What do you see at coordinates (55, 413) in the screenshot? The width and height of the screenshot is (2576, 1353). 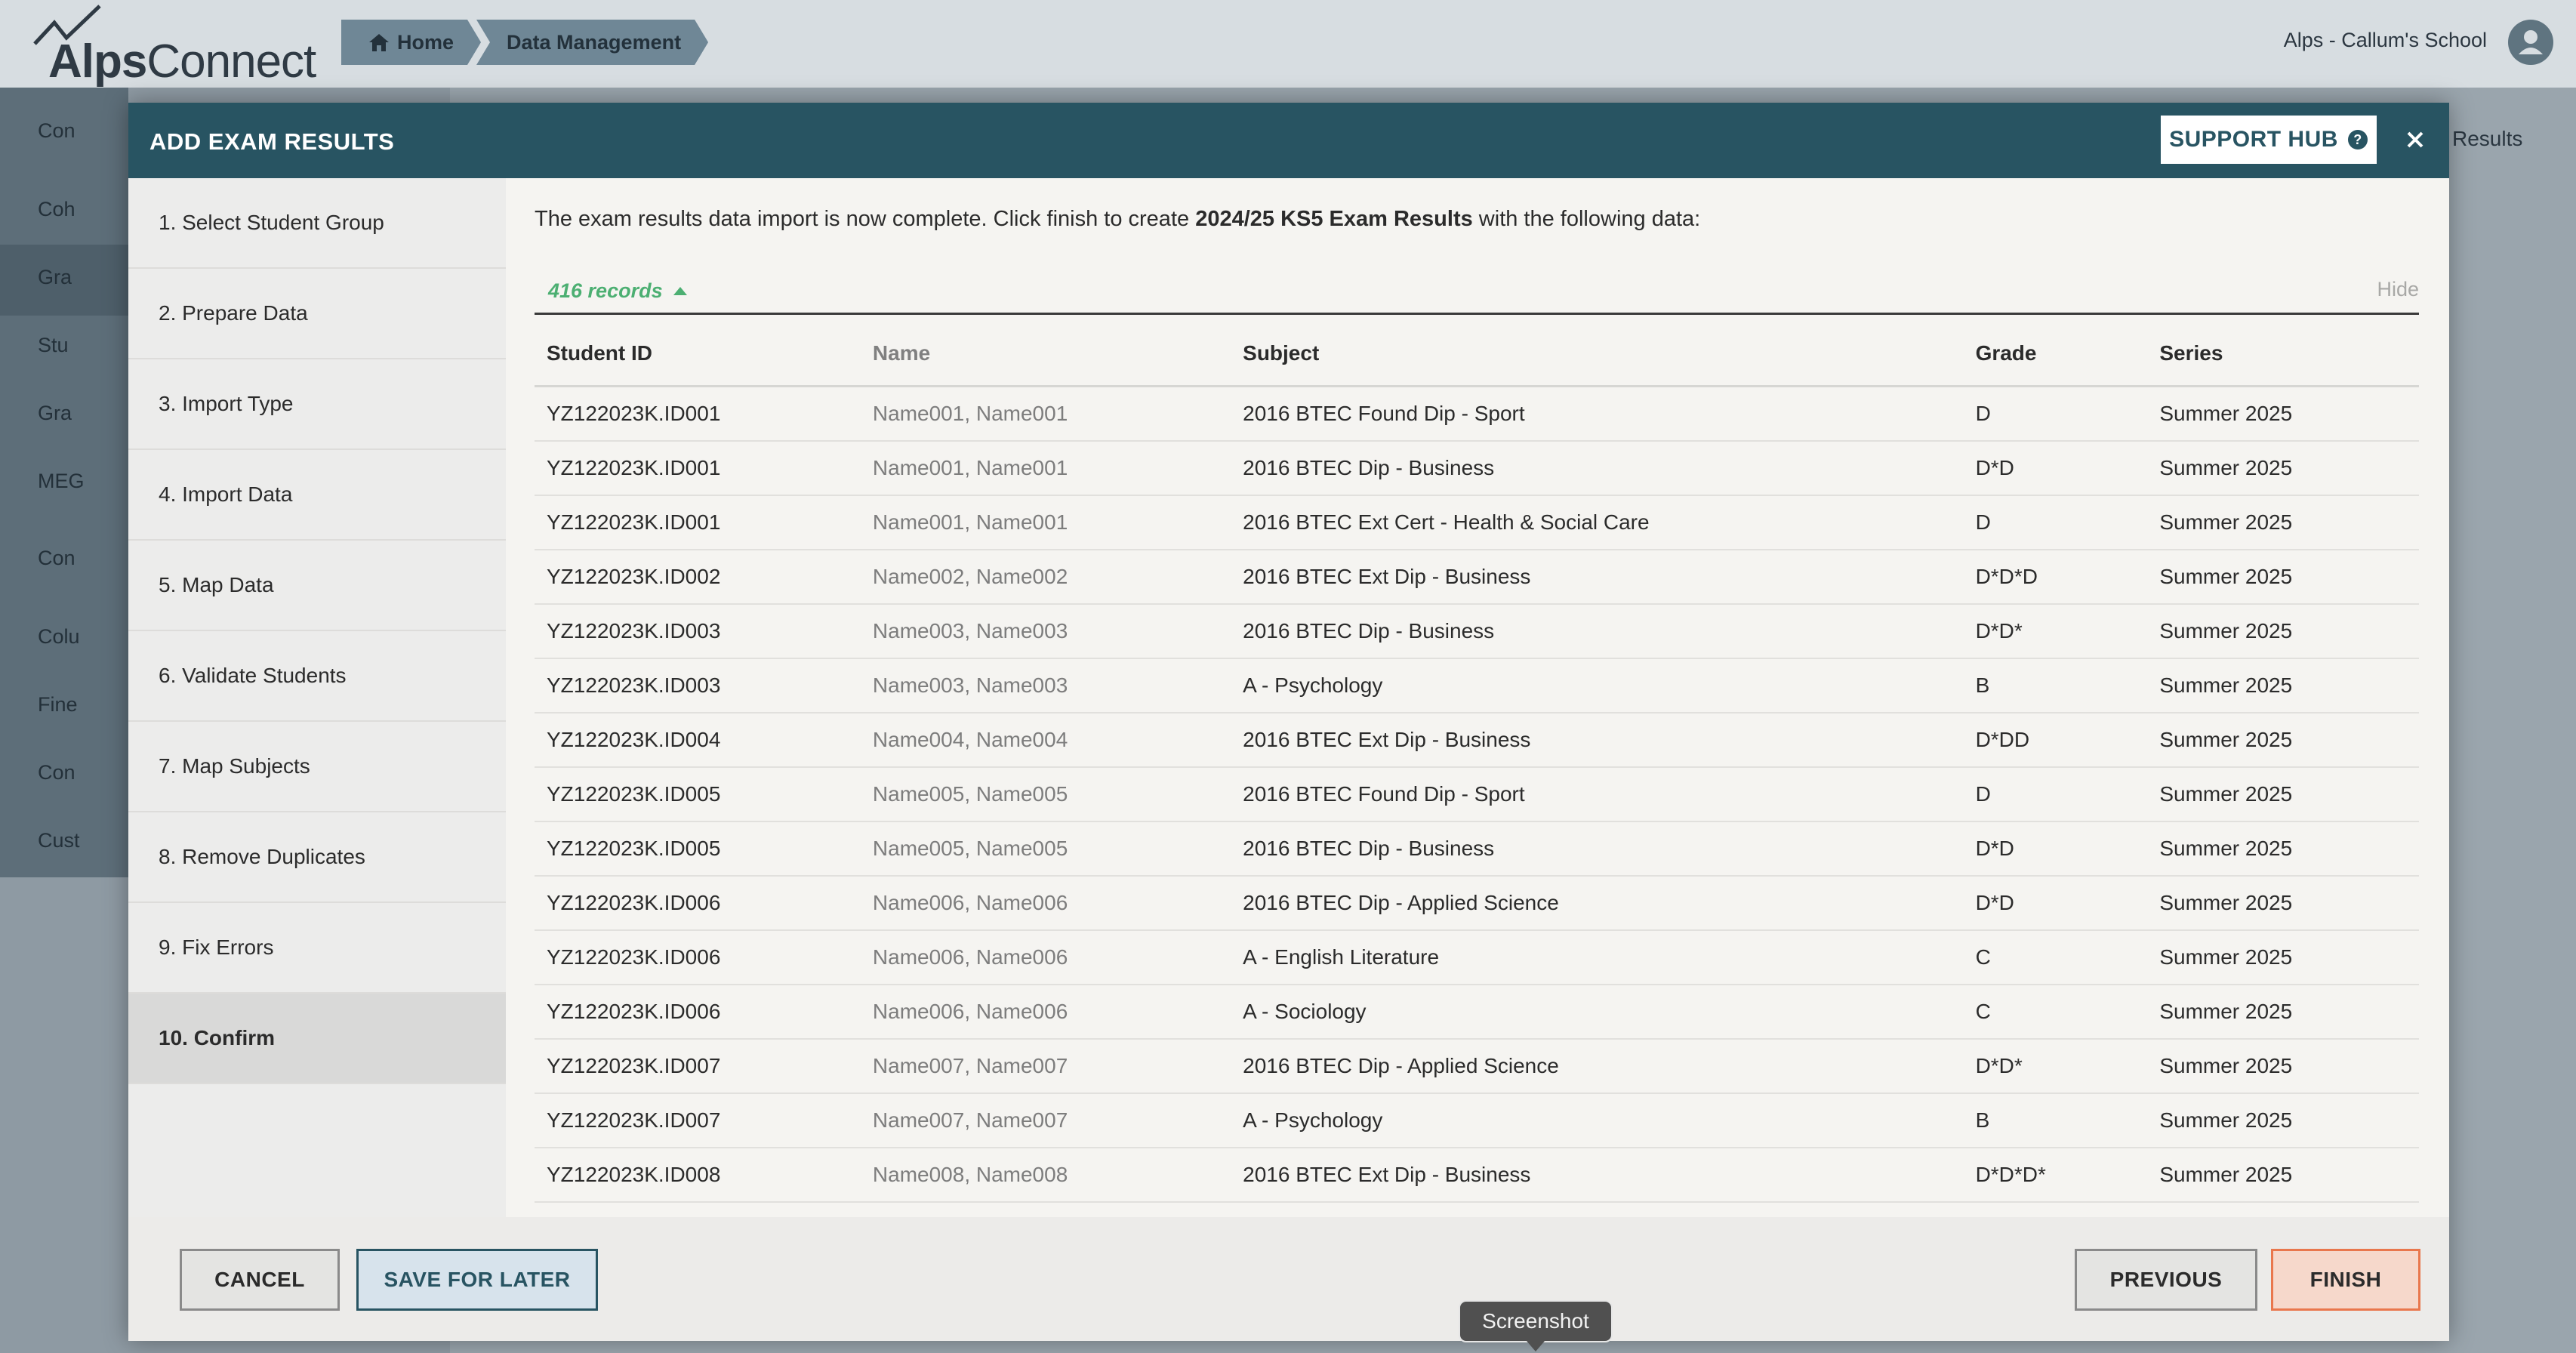 I see `bg-sidebar-item: Gra` at bounding box center [55, 413].